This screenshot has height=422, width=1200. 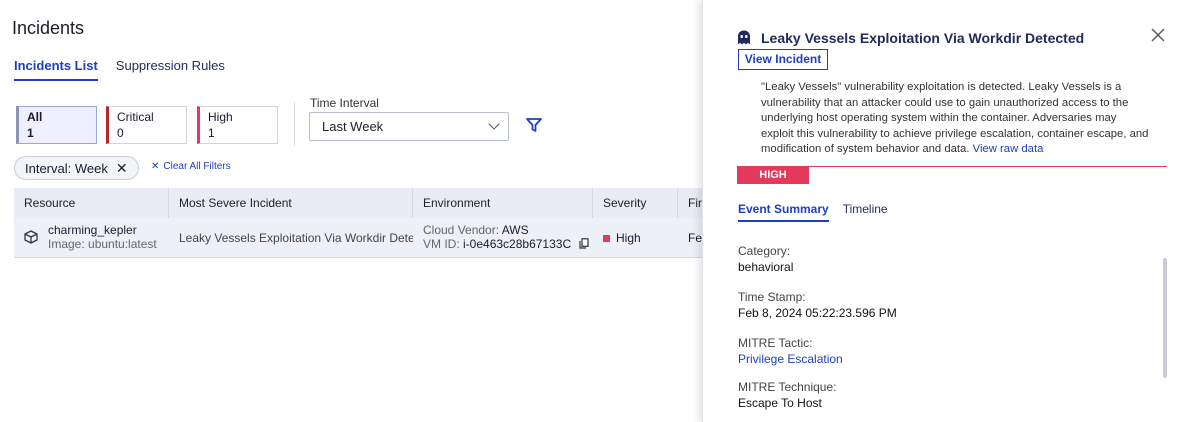 I want to click on drawer-tabs: Event Summary Timeline, so click(x=813, y=212).